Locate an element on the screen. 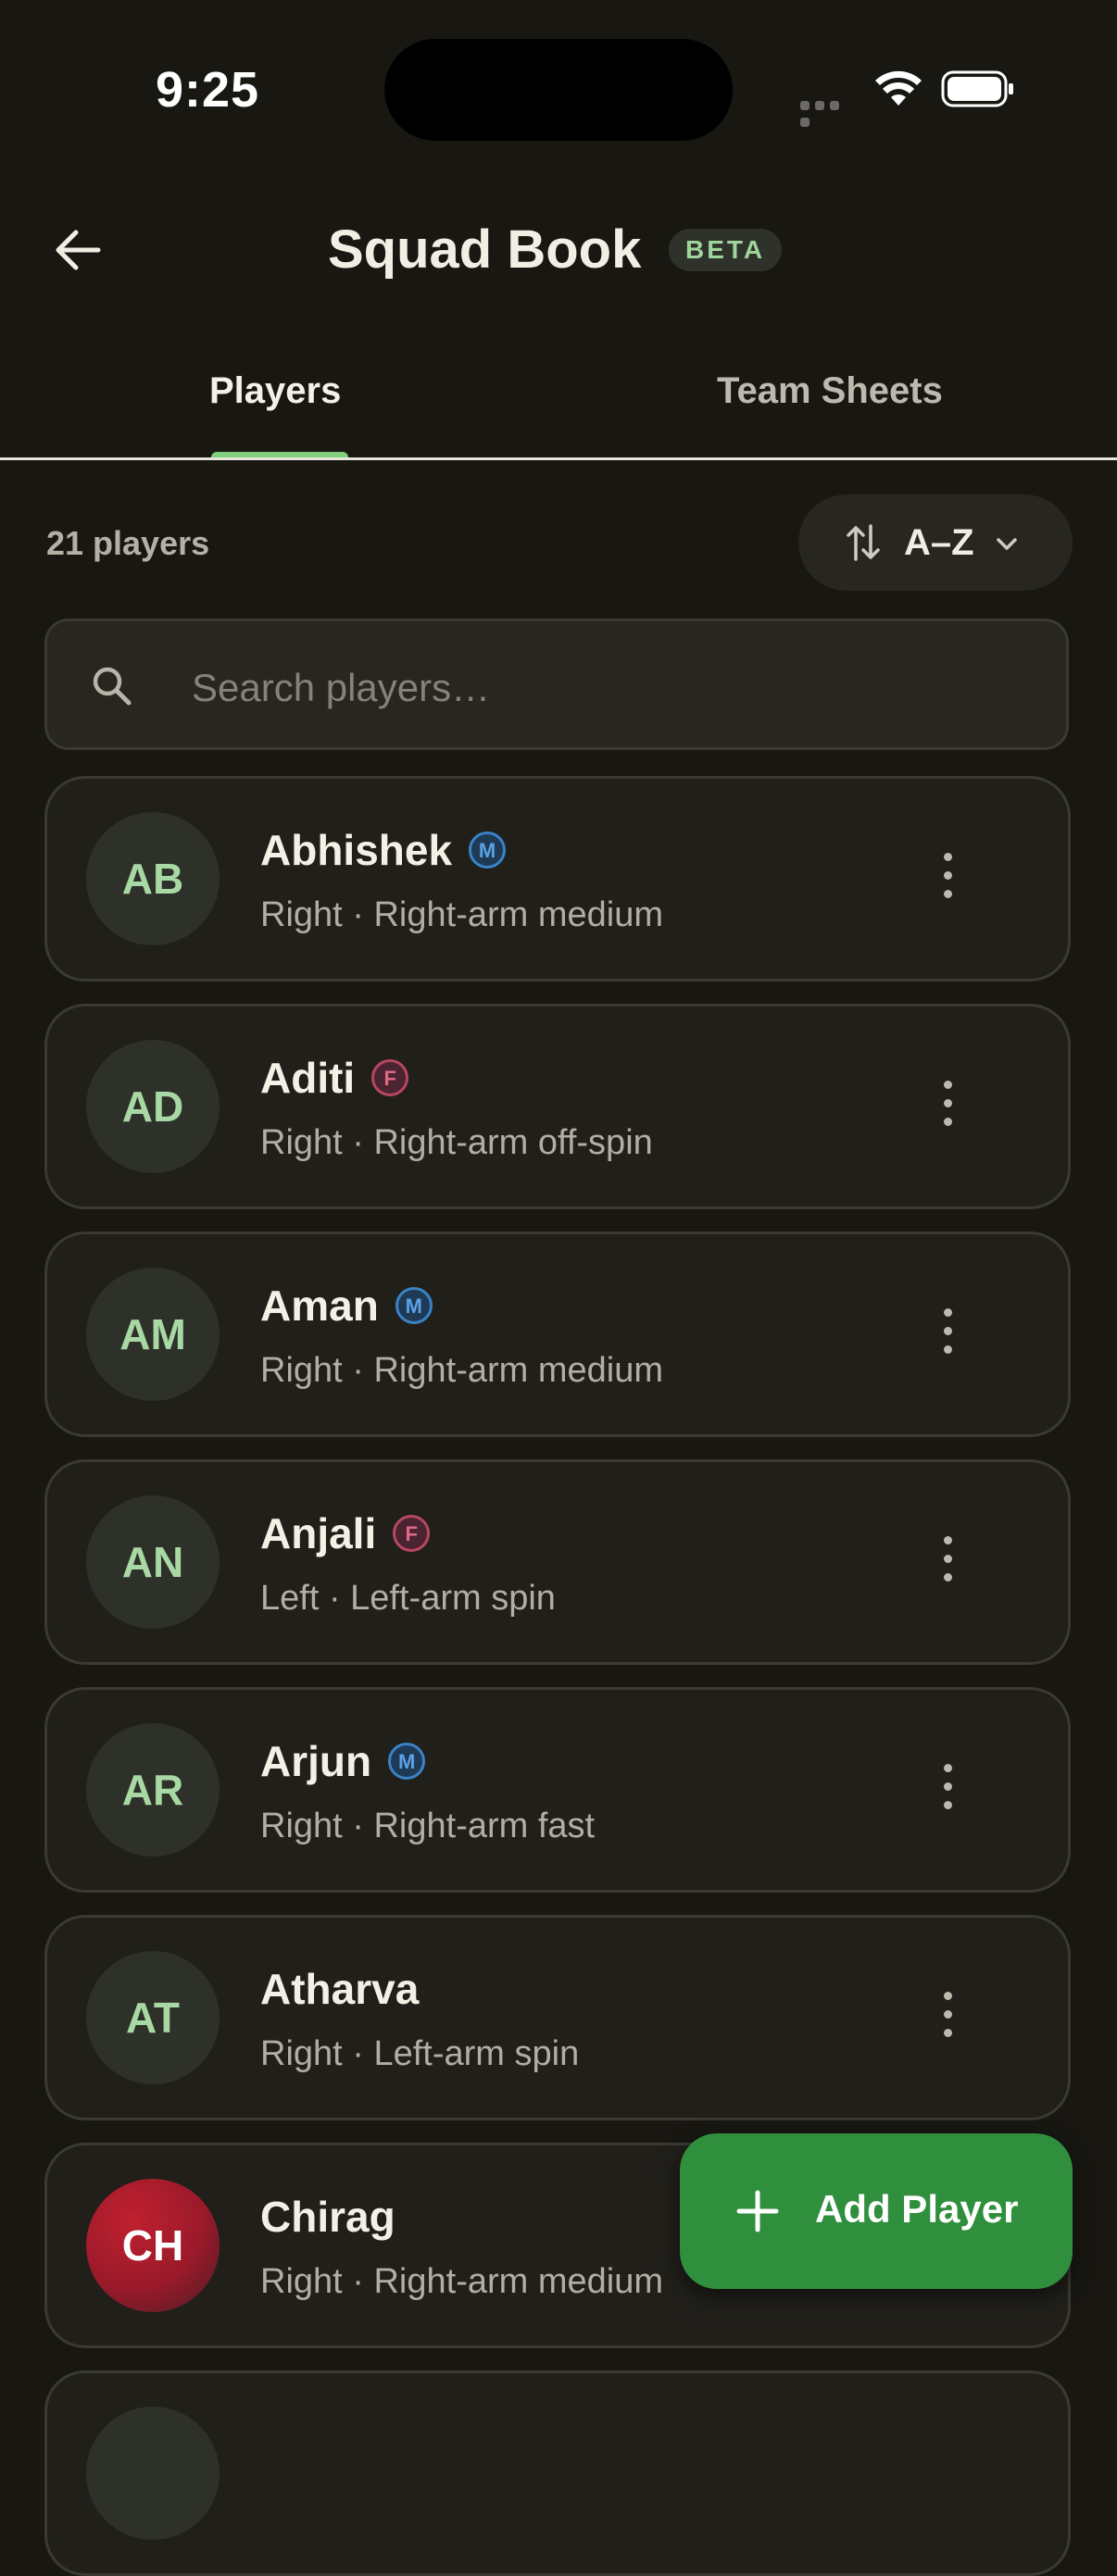 Image resolution: width=1117 pixels, height=2576 pixels. player-name-row: Aditi F is located at coordinates (334, 1078).